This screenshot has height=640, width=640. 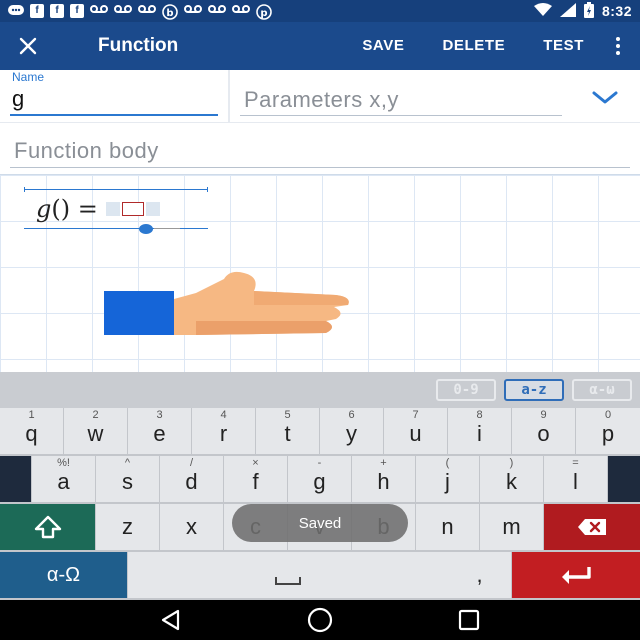 What do you see at coordinates (287, 433) in the screenshot?
I see `key-label: t` at bounding box center [287, 433].